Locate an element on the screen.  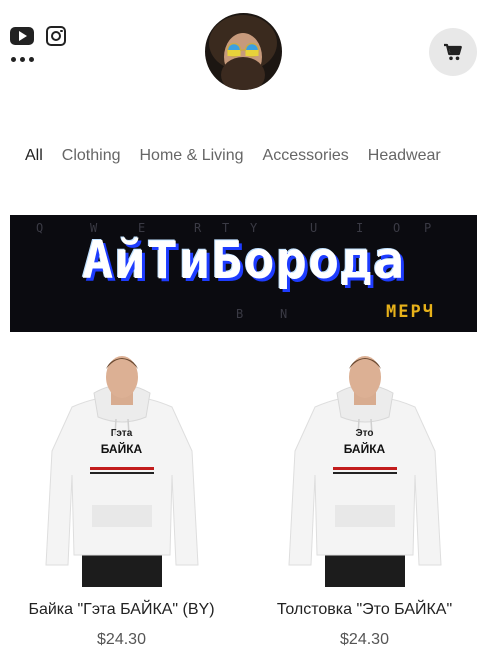
cart-icon is located at coordinates (453, 52).